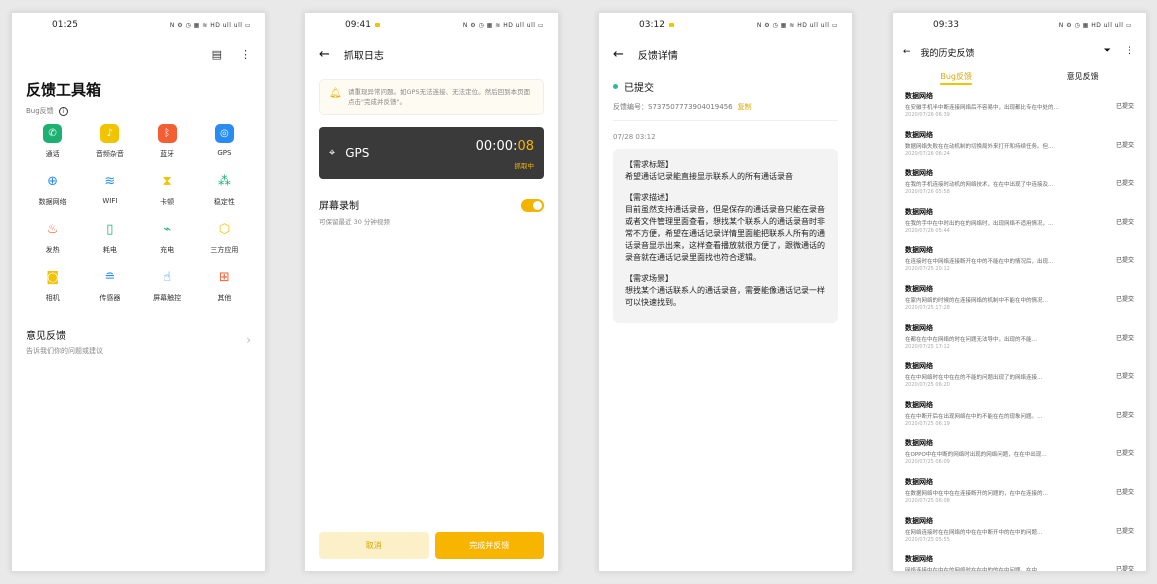 Image resolution: width=1157 pixels, height=584 pixels. I want to click on tab-opinion-feedback: 意见反馈, so click(1083, 76).